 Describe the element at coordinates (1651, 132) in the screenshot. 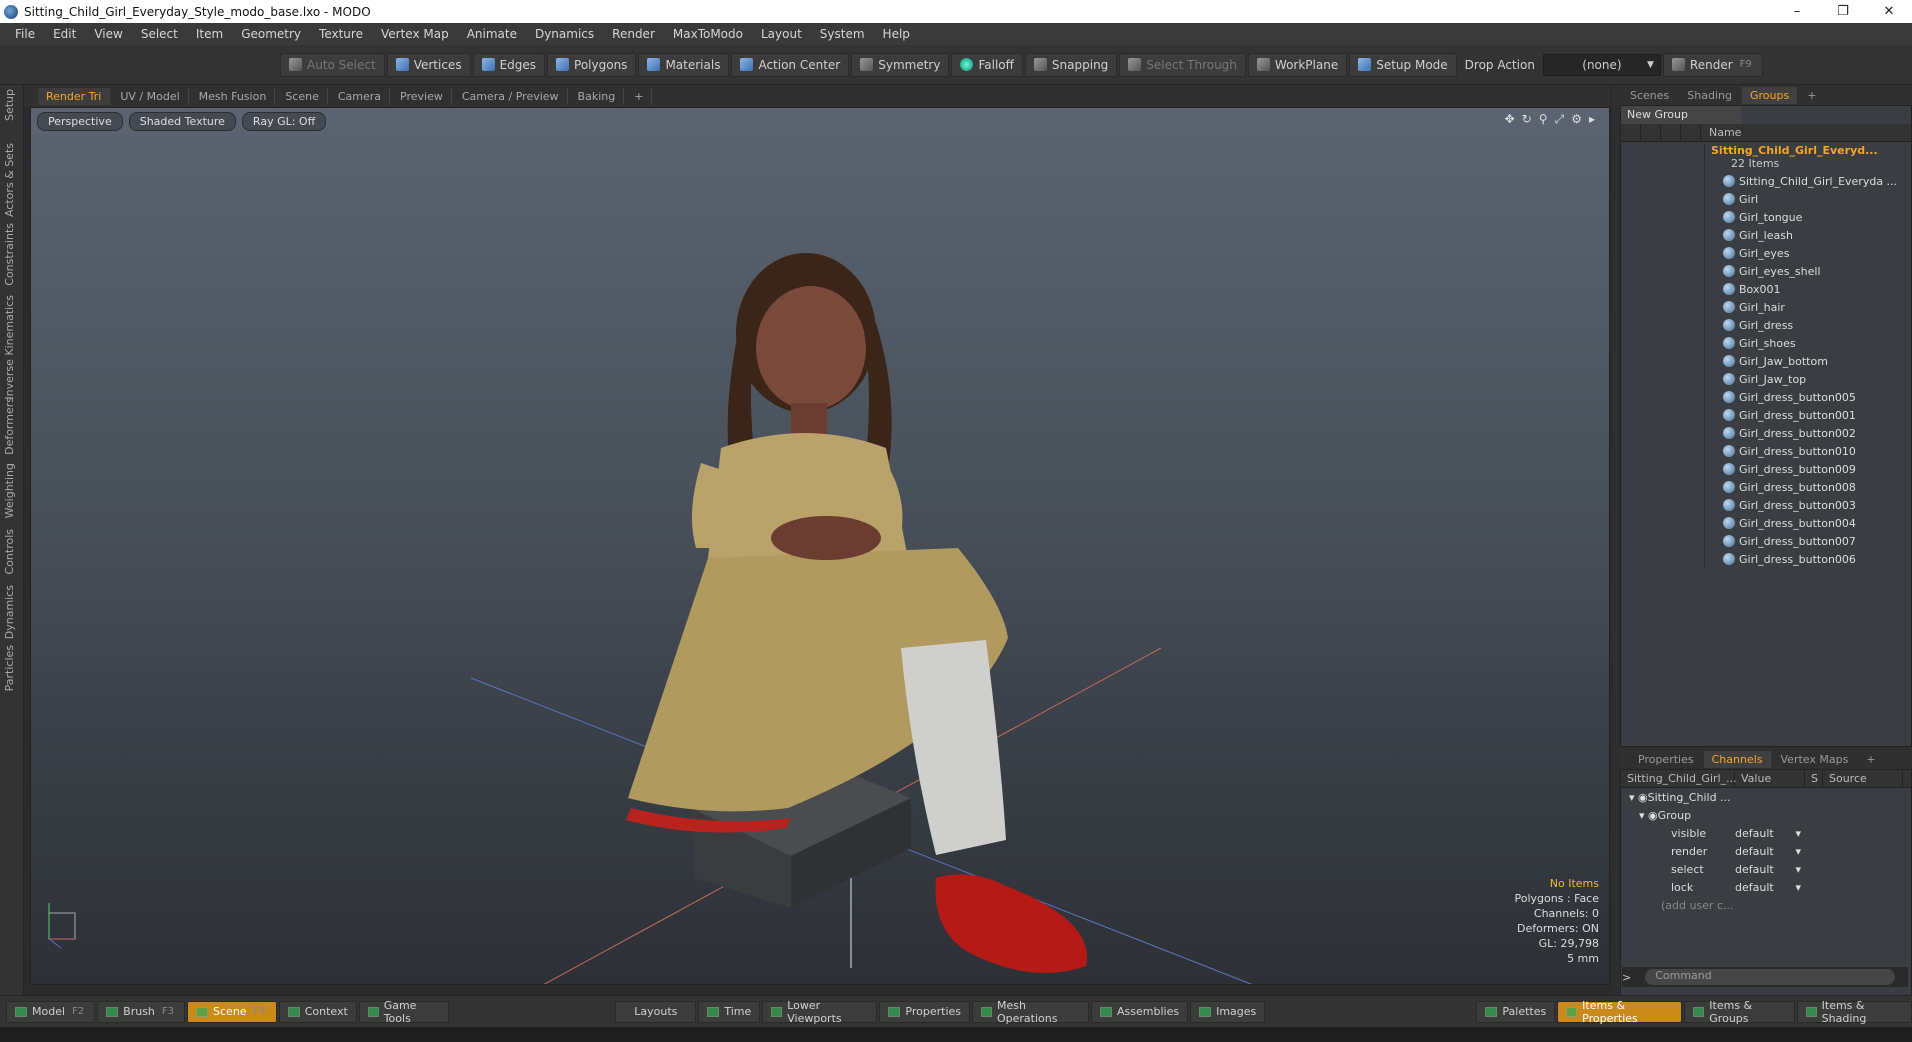

I see `render-col-icon` at that location.